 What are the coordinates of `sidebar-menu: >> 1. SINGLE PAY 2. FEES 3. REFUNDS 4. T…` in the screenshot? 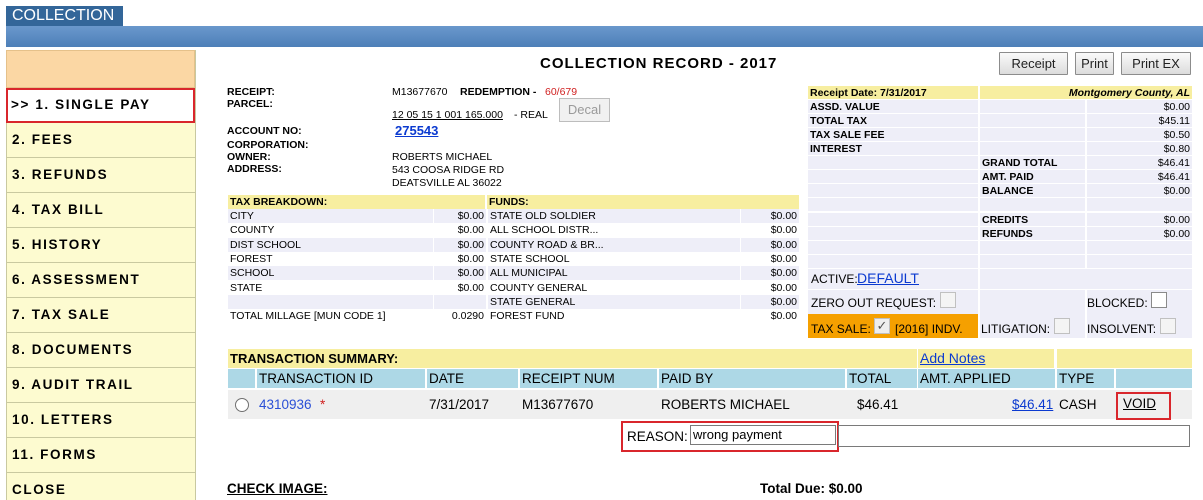 It's located at (101, 275).